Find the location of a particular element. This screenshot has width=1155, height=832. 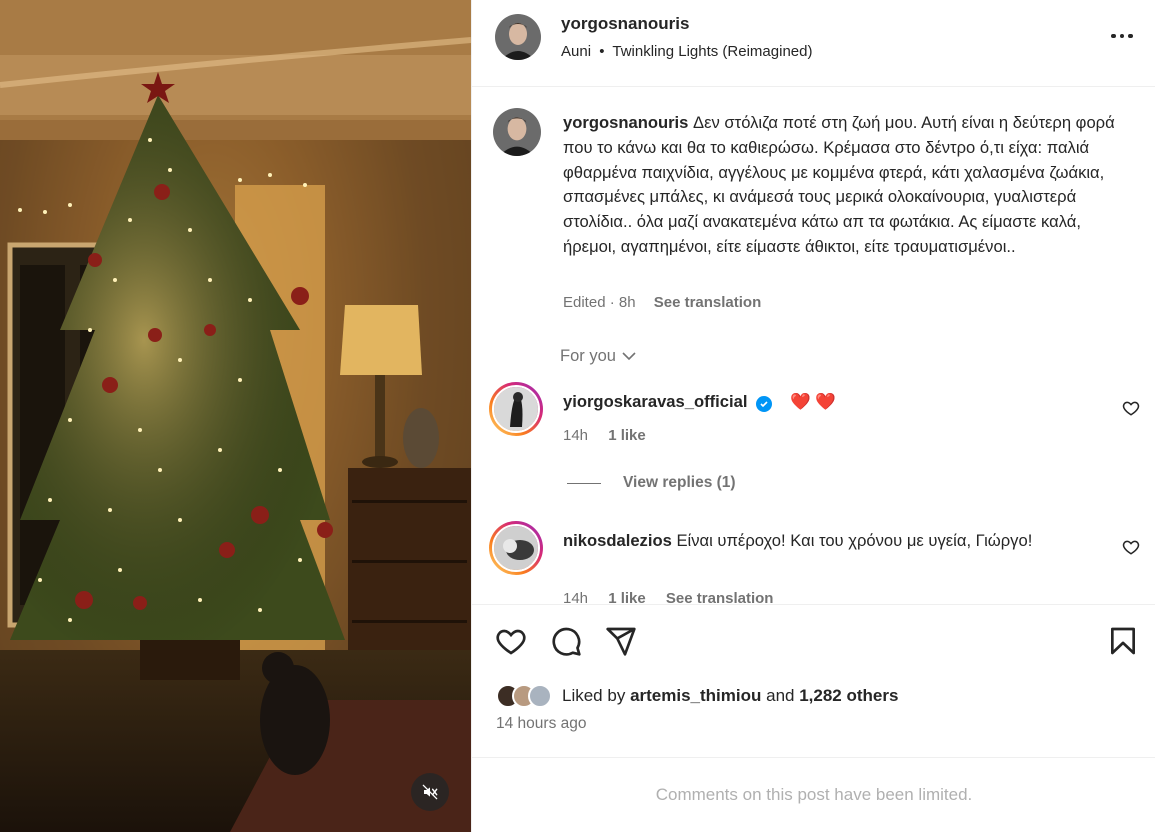

comments-limited-footer: Comments on this post have been limited. is located at coordinates (813, 794).